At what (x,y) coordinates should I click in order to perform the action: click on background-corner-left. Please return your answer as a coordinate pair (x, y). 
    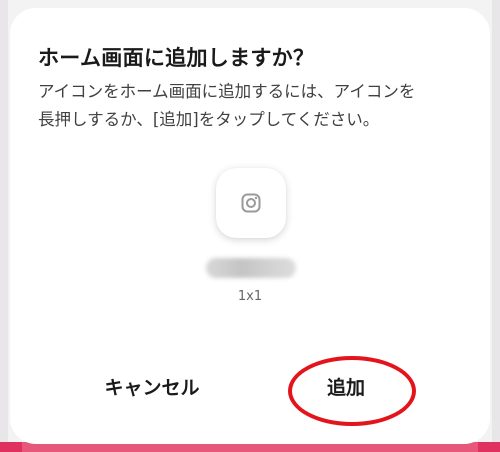
    Looking at the image, I should click on (11, 447).